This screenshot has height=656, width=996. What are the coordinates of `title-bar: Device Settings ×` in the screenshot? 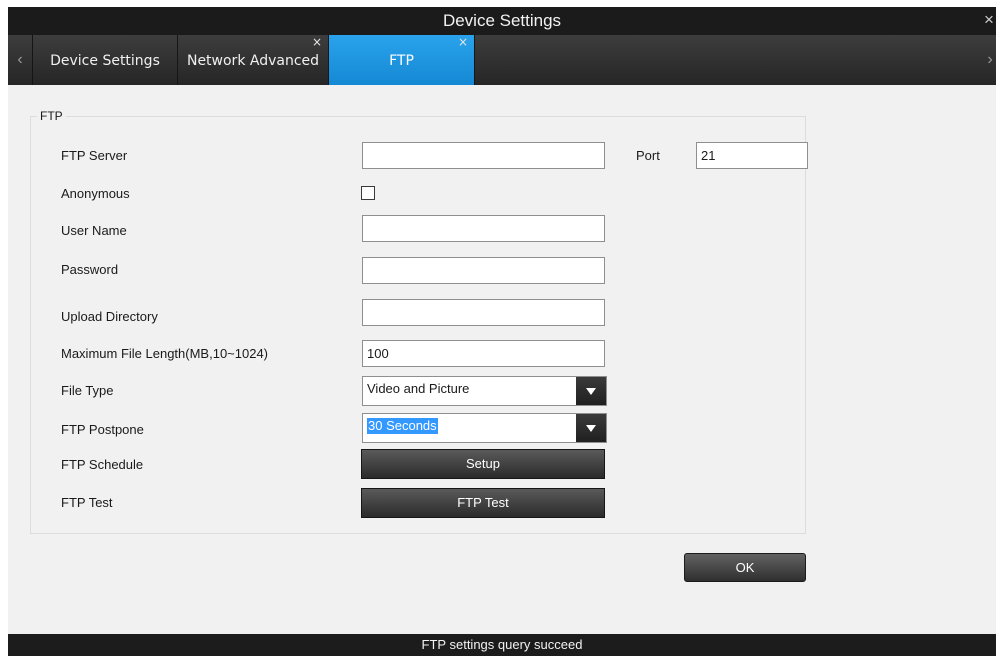 It's located at (502, 21).